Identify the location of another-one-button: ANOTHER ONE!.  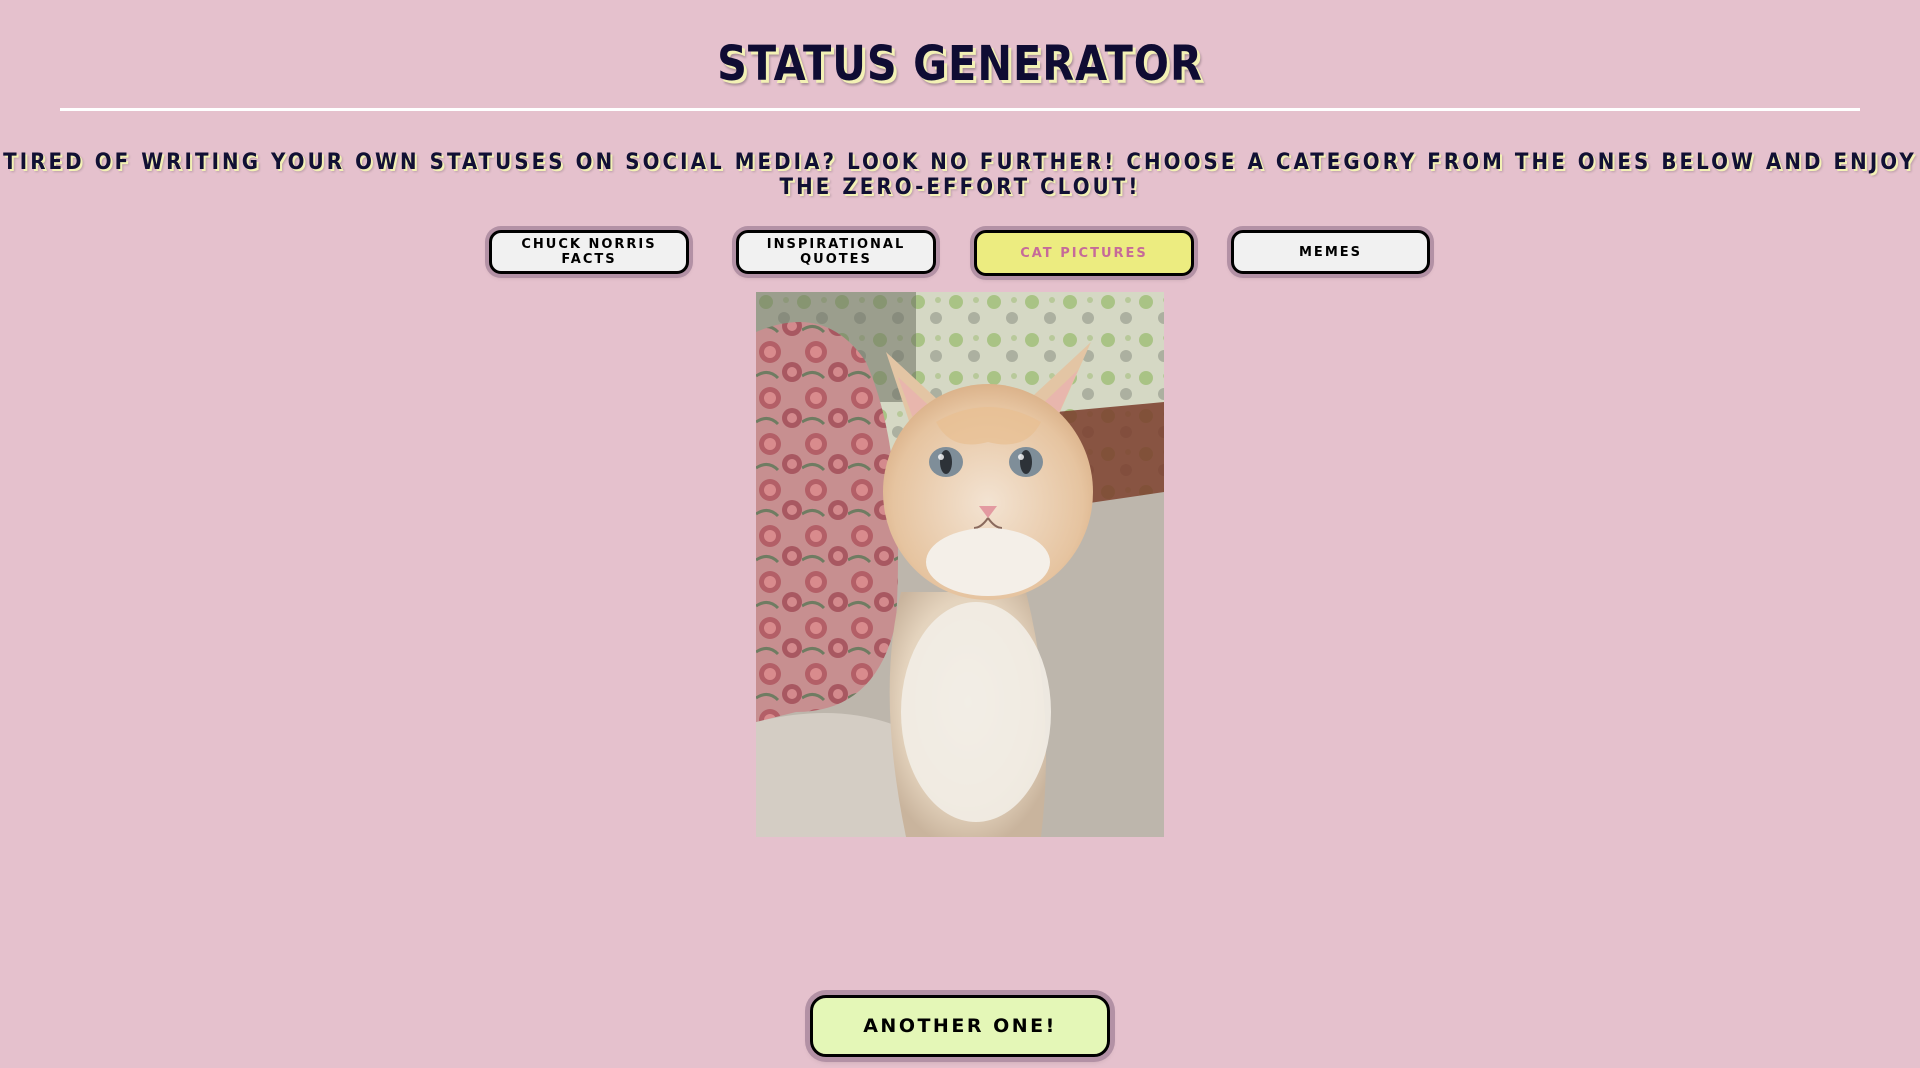
(960, 1026).